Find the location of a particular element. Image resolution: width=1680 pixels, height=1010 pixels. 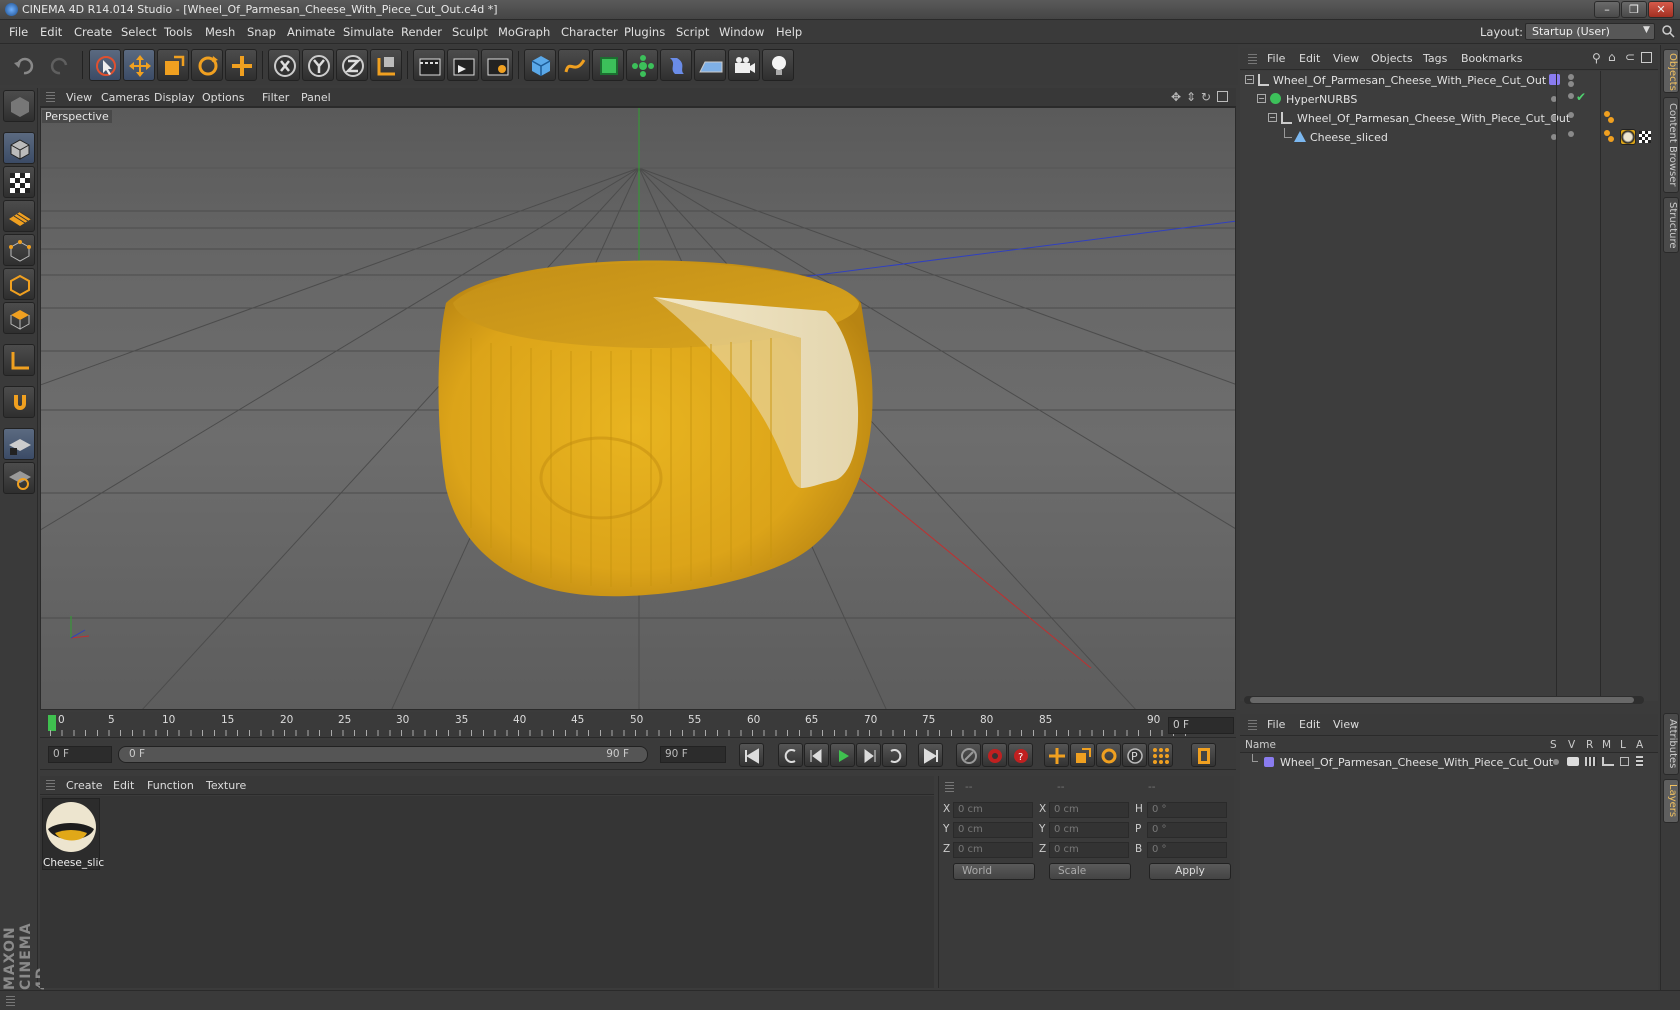

workplane-mode-button is located at coordinates (19, 216).